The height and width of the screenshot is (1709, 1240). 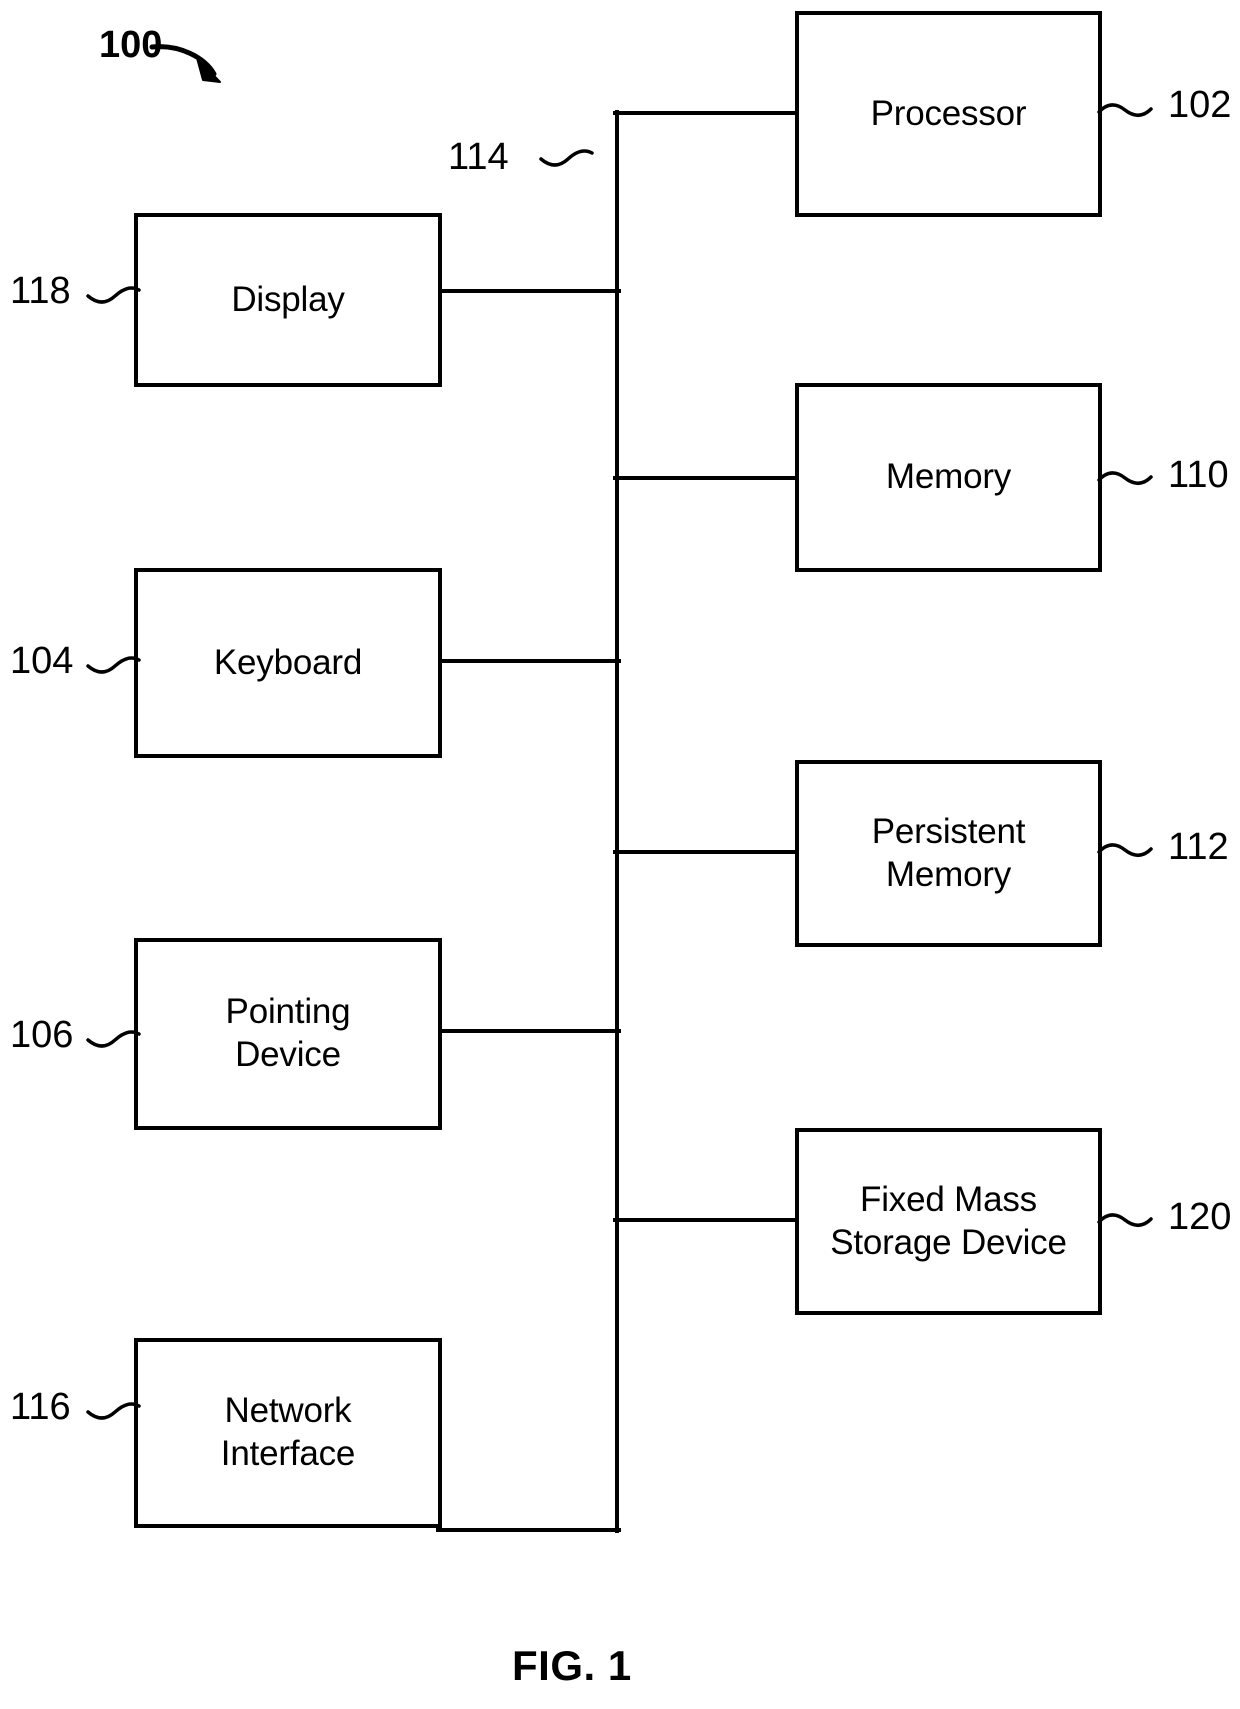 I want to click on system-reference-number: 100, so click(x=131, y=45).